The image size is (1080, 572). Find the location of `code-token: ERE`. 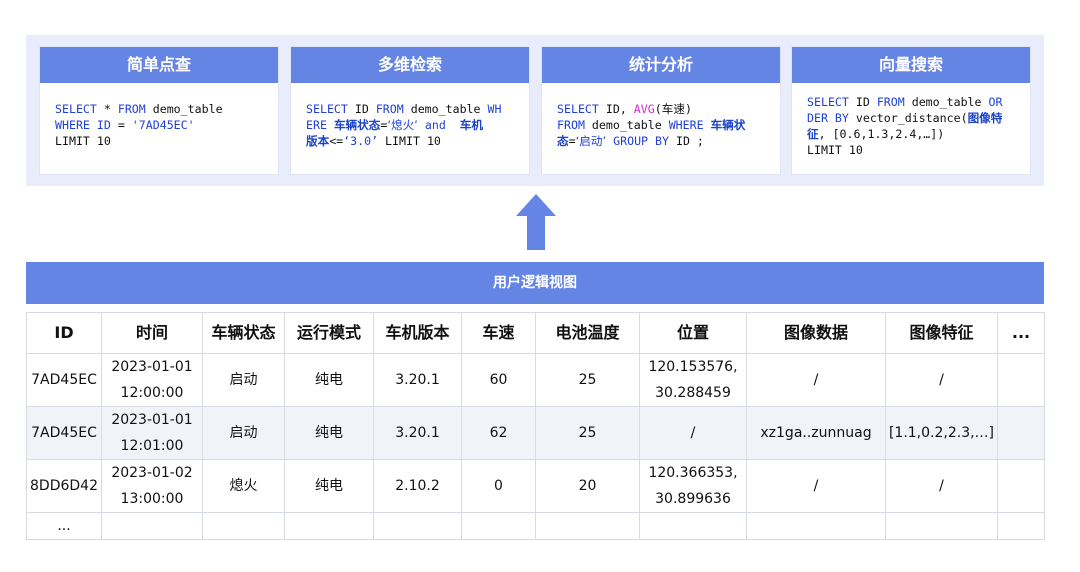

code-token: ERE is located at coordinates (316, 125).